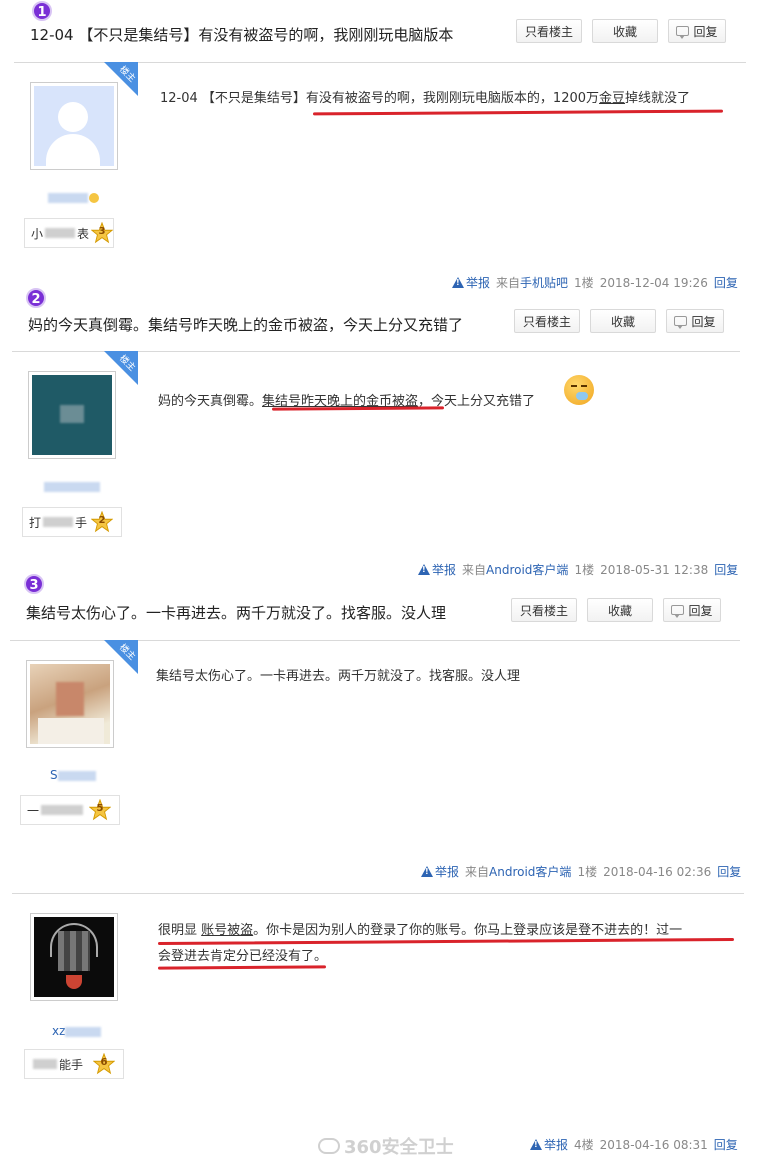 Image resolution: width=766 pixels, height=1164 pixels. Describe the element at coordinates (73, 775) in the screenshot. I see `username-link: S` at that location.